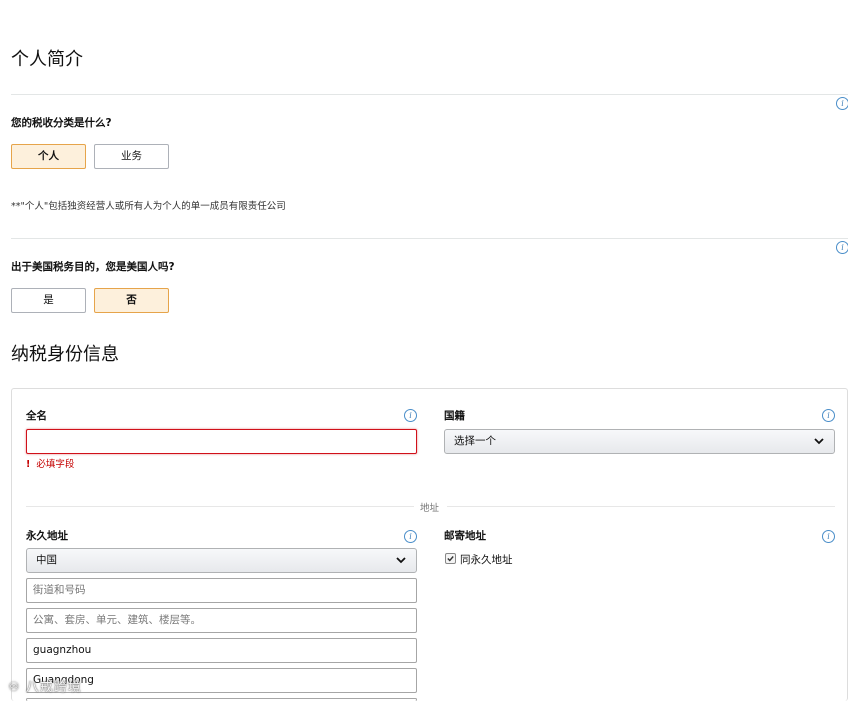 The image size is (848, 701). I want to click on province-input: Guangdong, so click(221, 680).